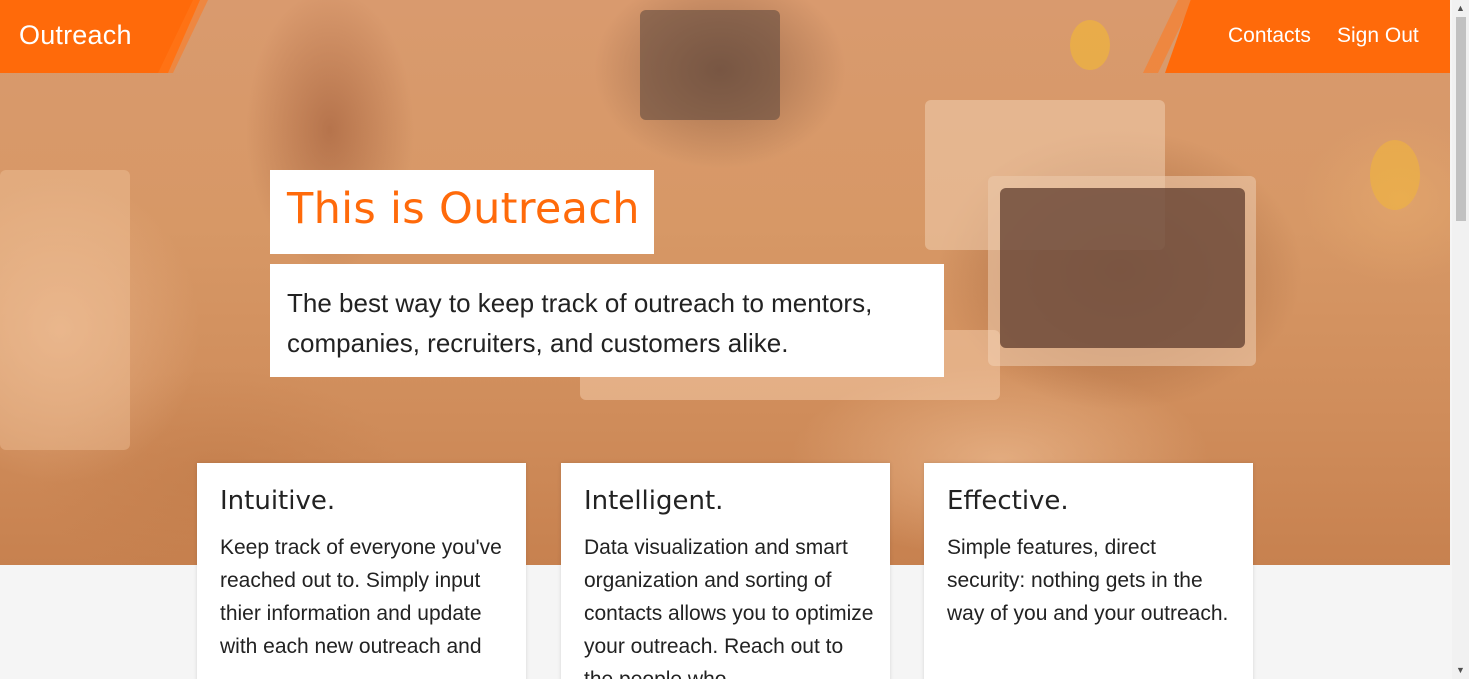  What do you see at coordinates (75, 35) in the screenshot?
I see `brand-link: Outreach` at bounding box center [75, 35].